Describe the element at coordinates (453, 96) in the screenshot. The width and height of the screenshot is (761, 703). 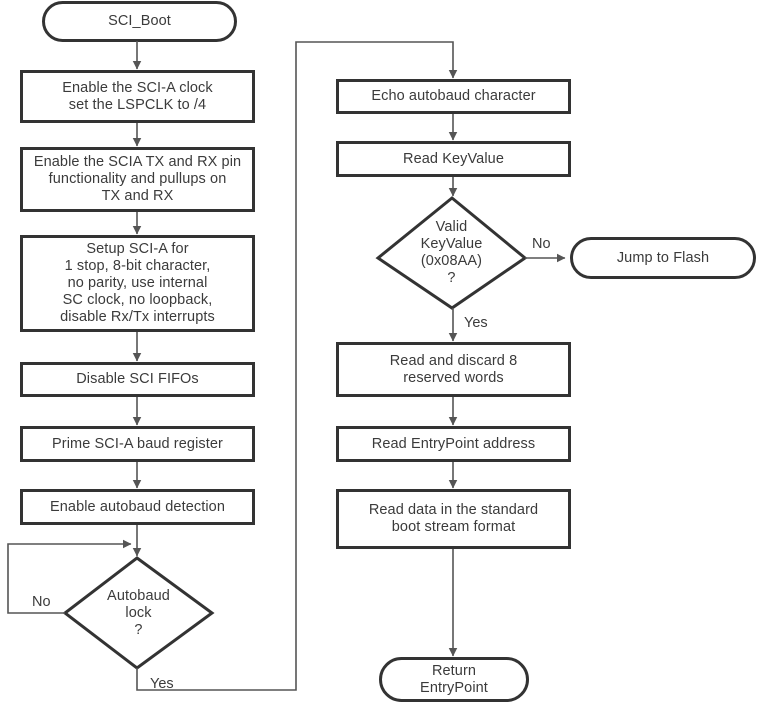
I see `node-shape-echo-char` at that location.